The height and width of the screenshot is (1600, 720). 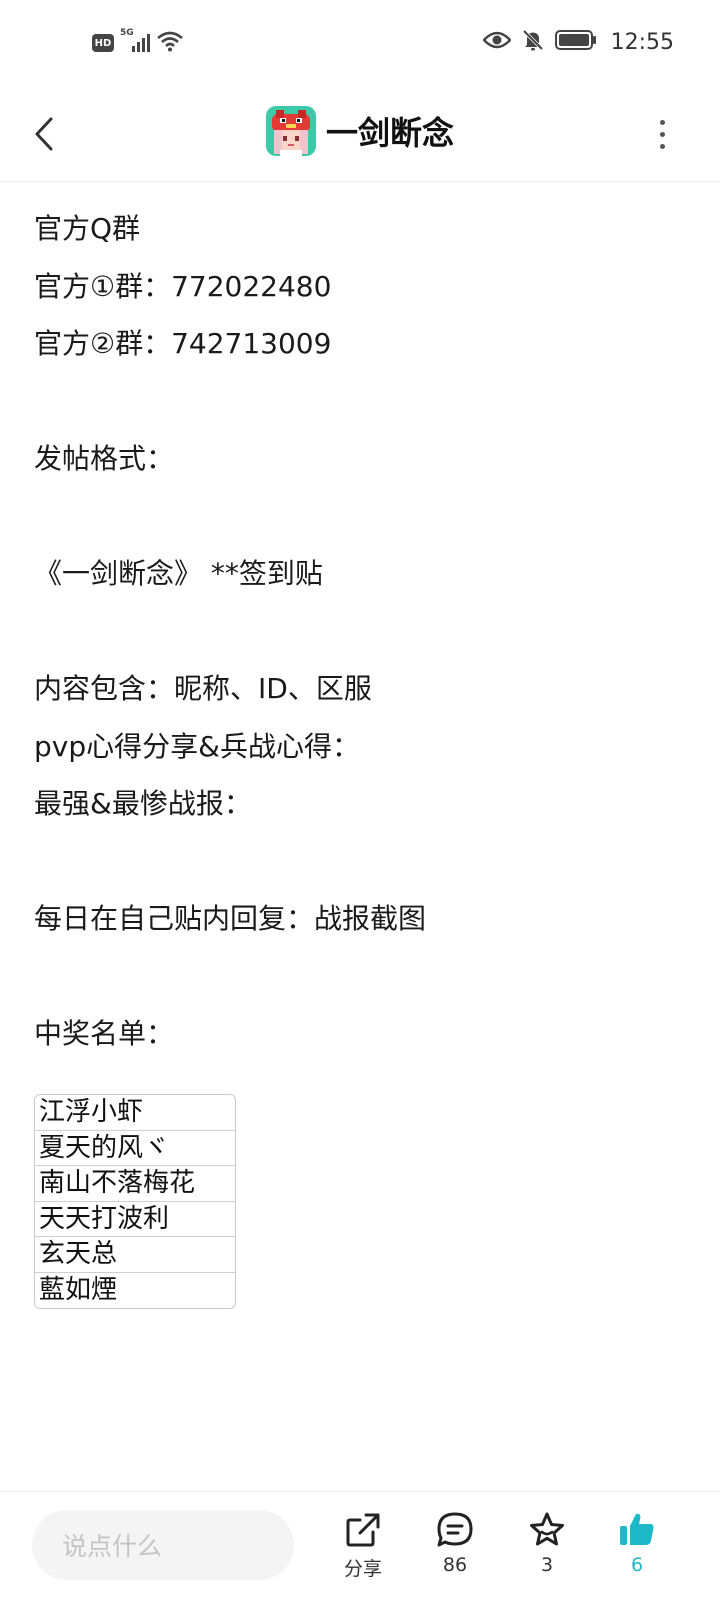 I want to click on header-title-group: 一剑断念, so click(x=360, y=131).